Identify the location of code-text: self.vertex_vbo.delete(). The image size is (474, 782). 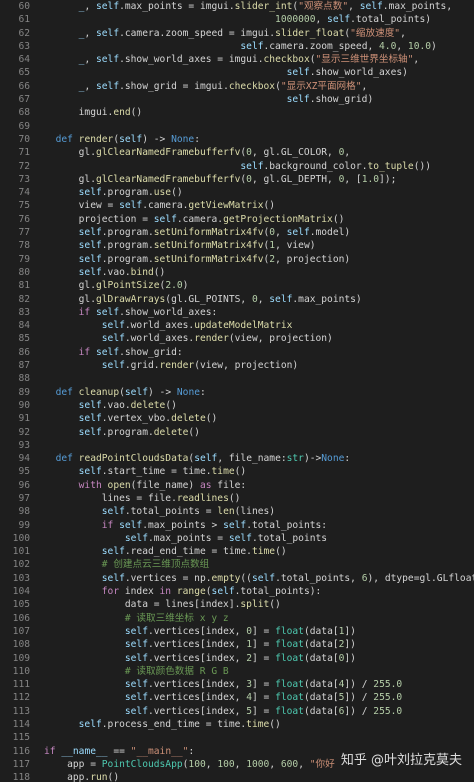
(148, 419).